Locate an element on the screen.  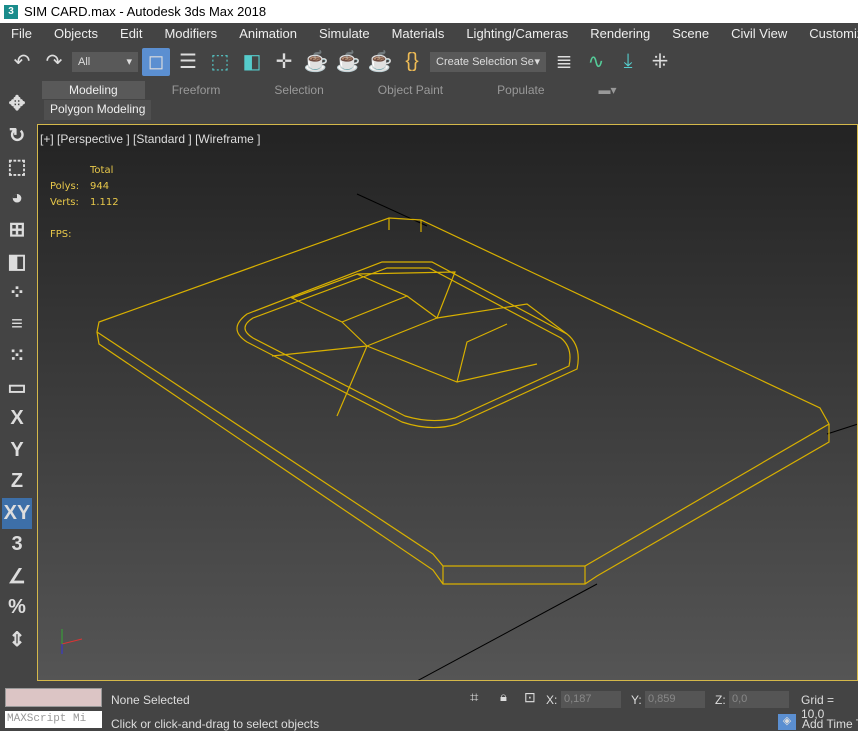
z-coordinate-field: 0,0 is located at coordinates (759, 699).